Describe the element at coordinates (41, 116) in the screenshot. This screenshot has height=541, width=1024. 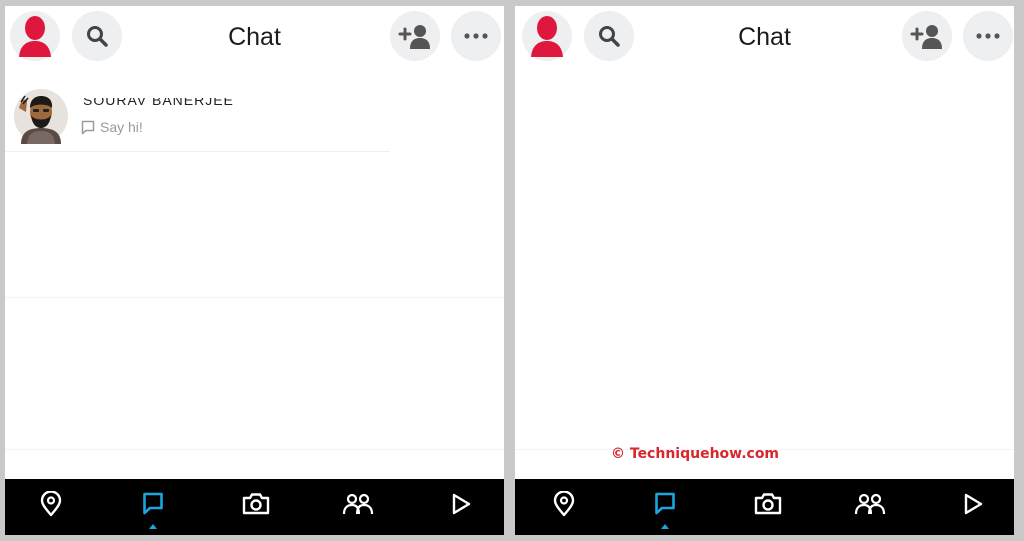
I see `bitmoji-avatar` at that location.